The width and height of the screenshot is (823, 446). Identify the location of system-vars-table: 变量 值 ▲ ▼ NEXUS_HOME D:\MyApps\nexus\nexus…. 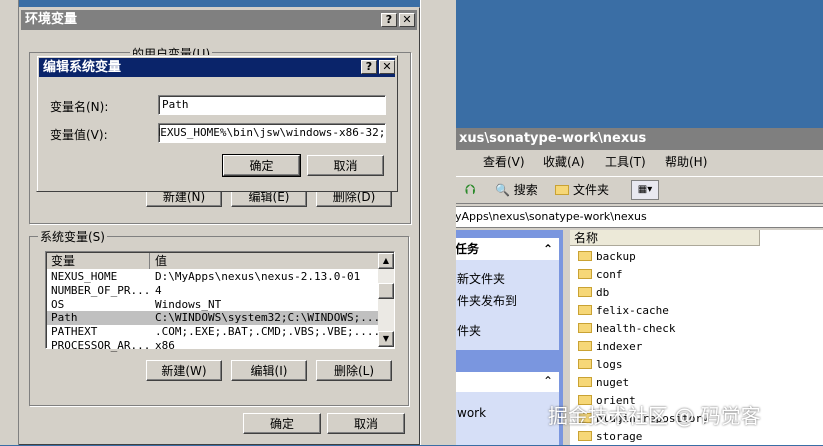
(220, 301).